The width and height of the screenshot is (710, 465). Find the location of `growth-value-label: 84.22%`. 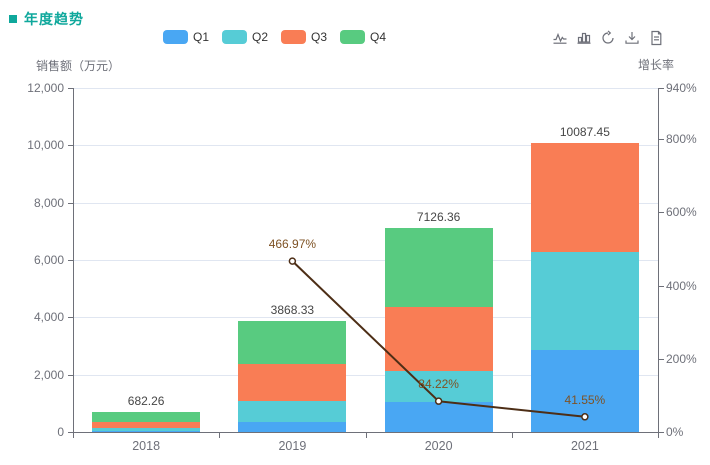

growth-value-label: 84.22% is located at coordinates (438, 384).